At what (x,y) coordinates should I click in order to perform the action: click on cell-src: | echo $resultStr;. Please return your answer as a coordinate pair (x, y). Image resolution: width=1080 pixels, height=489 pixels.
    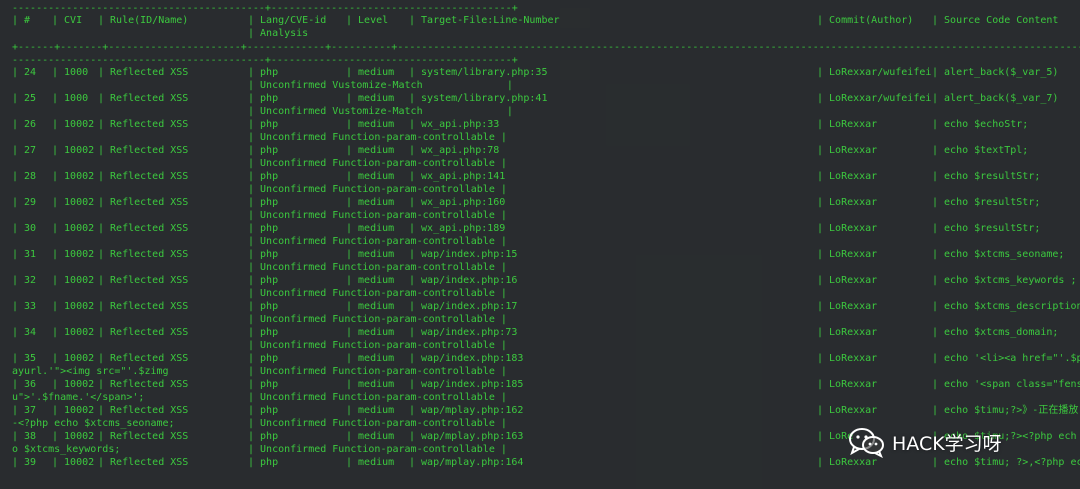
    Looking at the image, I should click on (986, 202).